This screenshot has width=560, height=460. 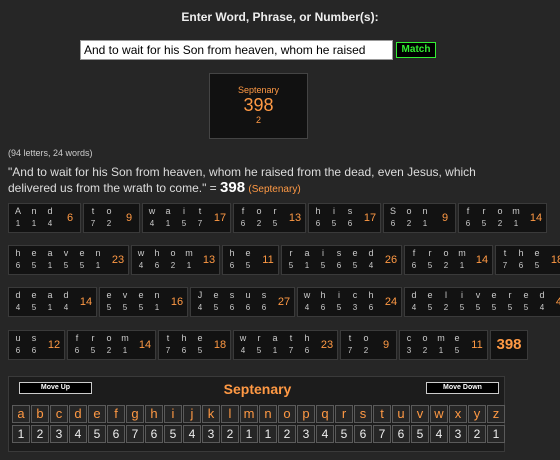 I want to click on letter-cell: f6, so click(x=243, y=216).